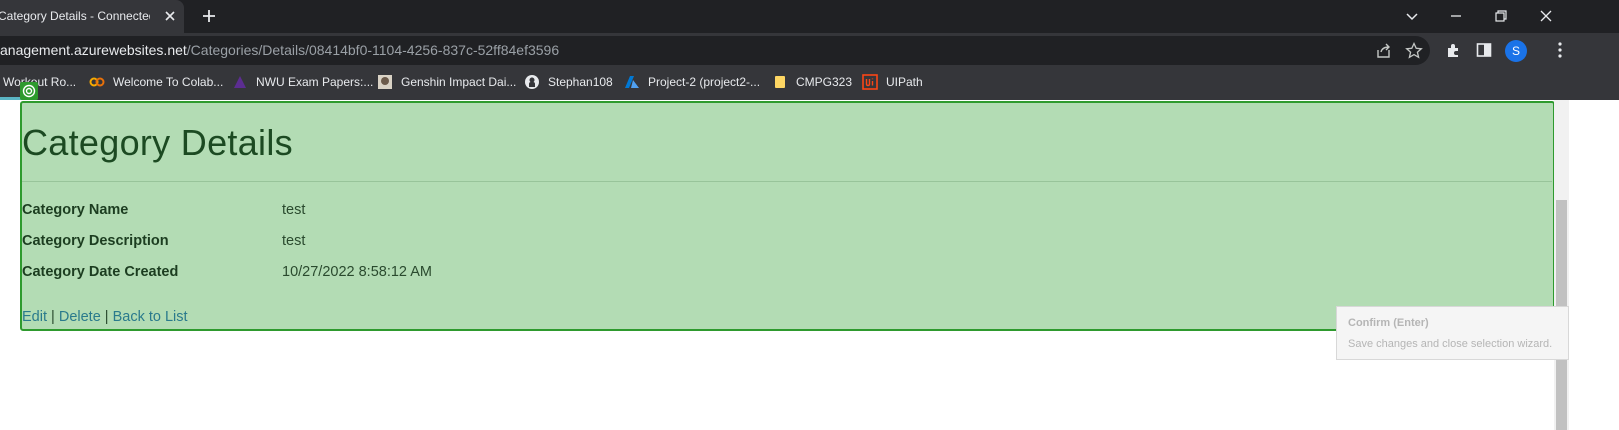 The image size is (1619, 430). I want to click on genshin-icon, so click(385, 82).